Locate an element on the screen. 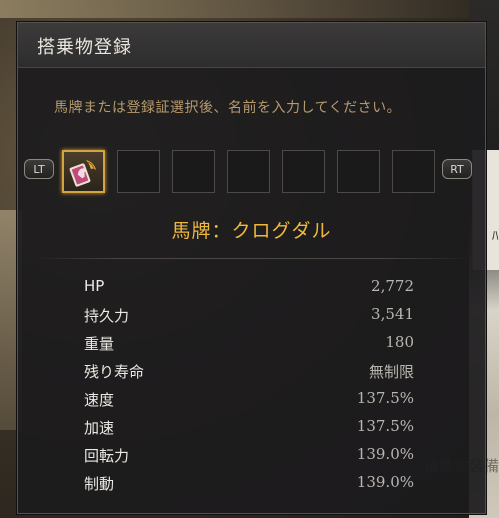 This screenshot has height=518, width=499. stat-row-acceleration: 加速 137.5% is located at coordinates (249, 428).